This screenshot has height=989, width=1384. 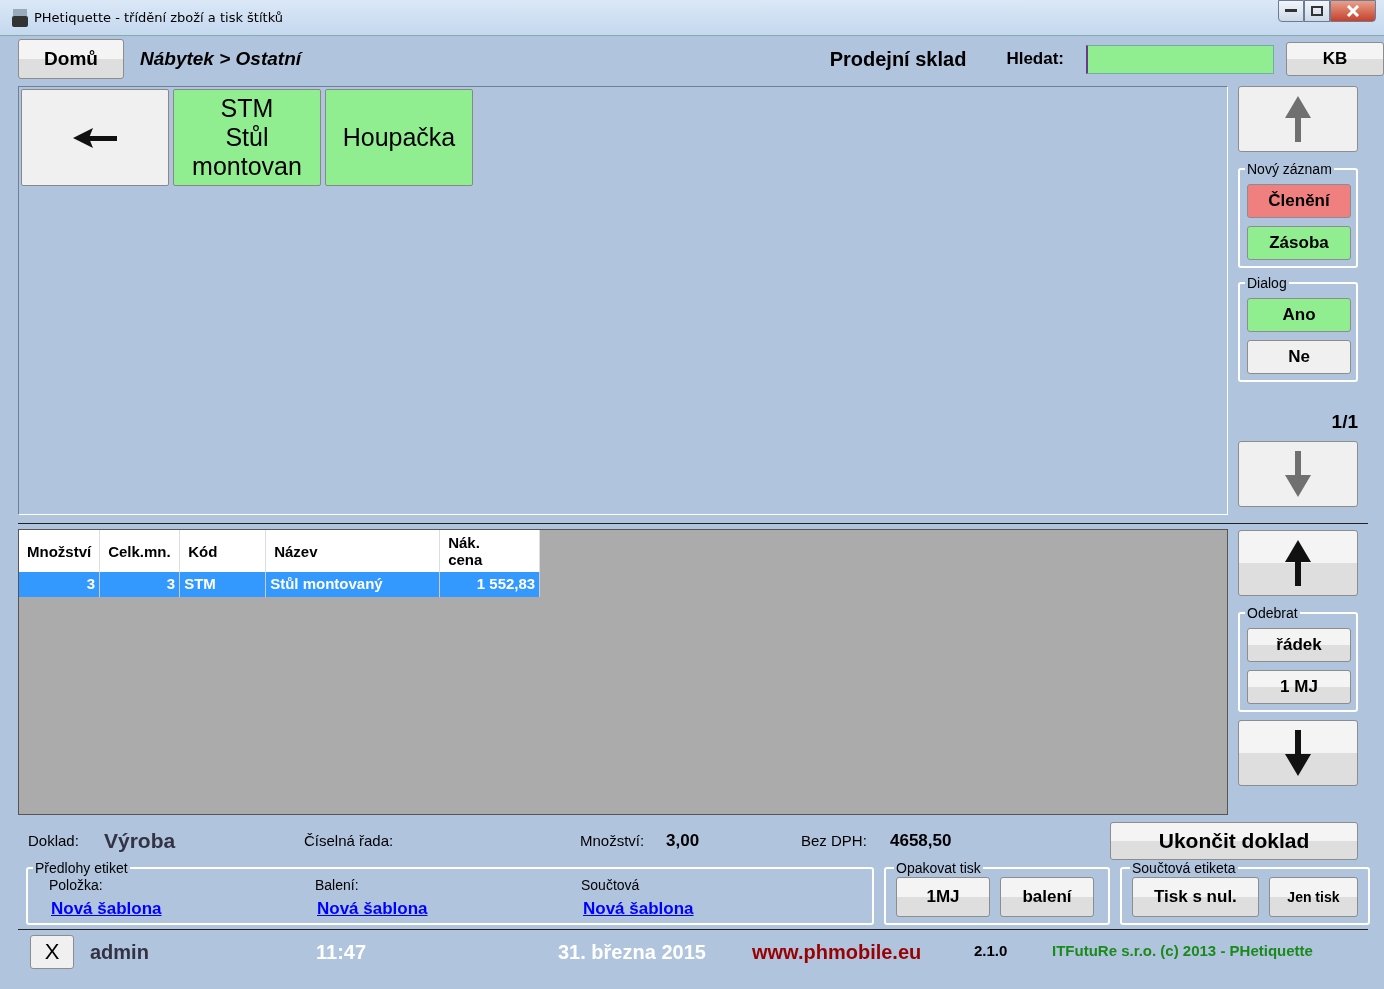 I want to click on search-label: Hledat:, so click(x=1035, y=59).